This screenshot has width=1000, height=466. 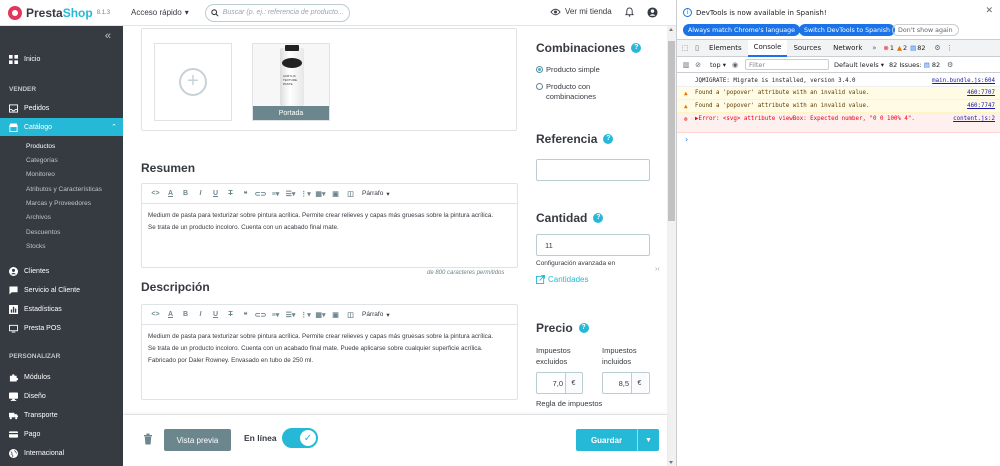 I want to click on sidebar-subitem-marcas: Marcas y Proveedores, so click(x=58, y=203).